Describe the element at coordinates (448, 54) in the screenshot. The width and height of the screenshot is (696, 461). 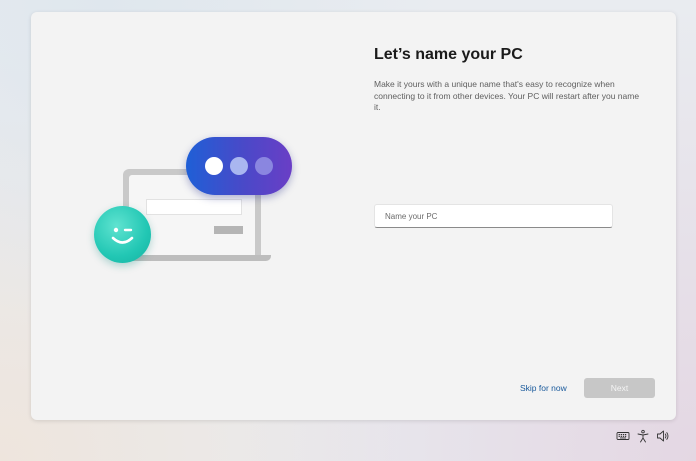
I see `page-title: Let’s name your PC` at that location.